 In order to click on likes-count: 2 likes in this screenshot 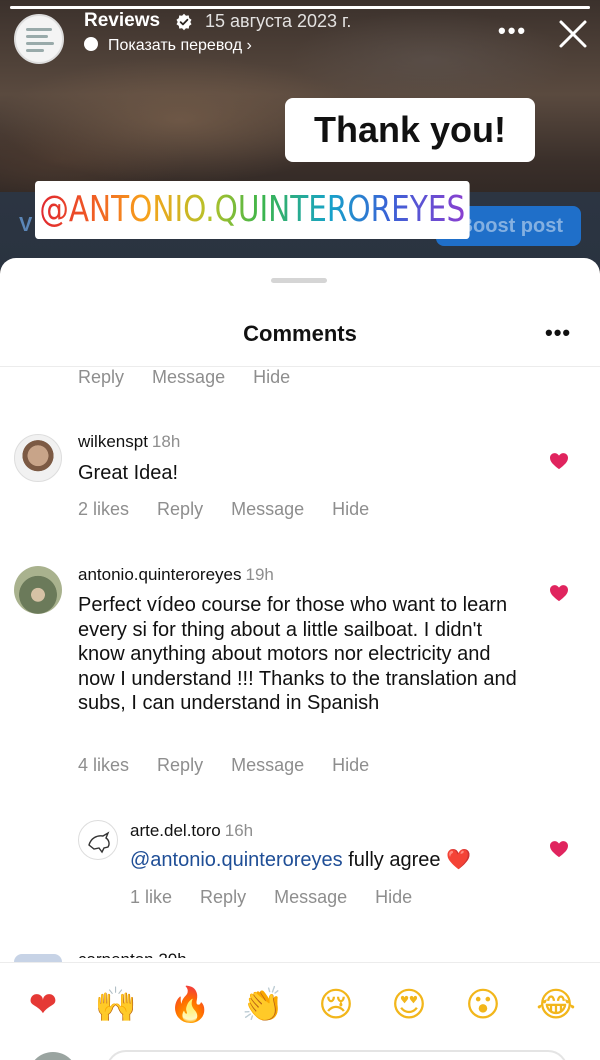, I will do `click(103, 509)`.